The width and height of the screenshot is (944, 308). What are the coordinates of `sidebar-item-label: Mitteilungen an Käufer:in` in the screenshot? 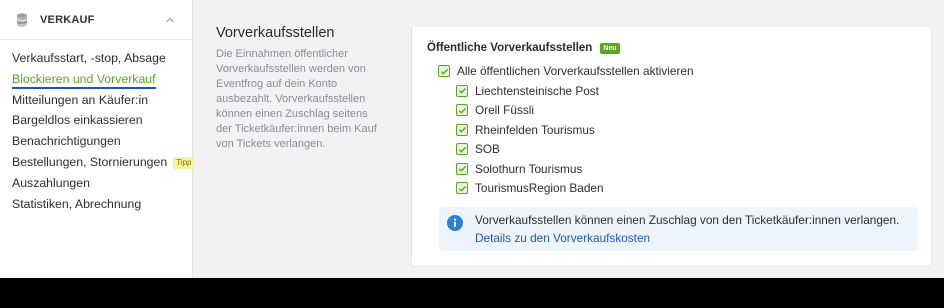 It's located at (80, 99).